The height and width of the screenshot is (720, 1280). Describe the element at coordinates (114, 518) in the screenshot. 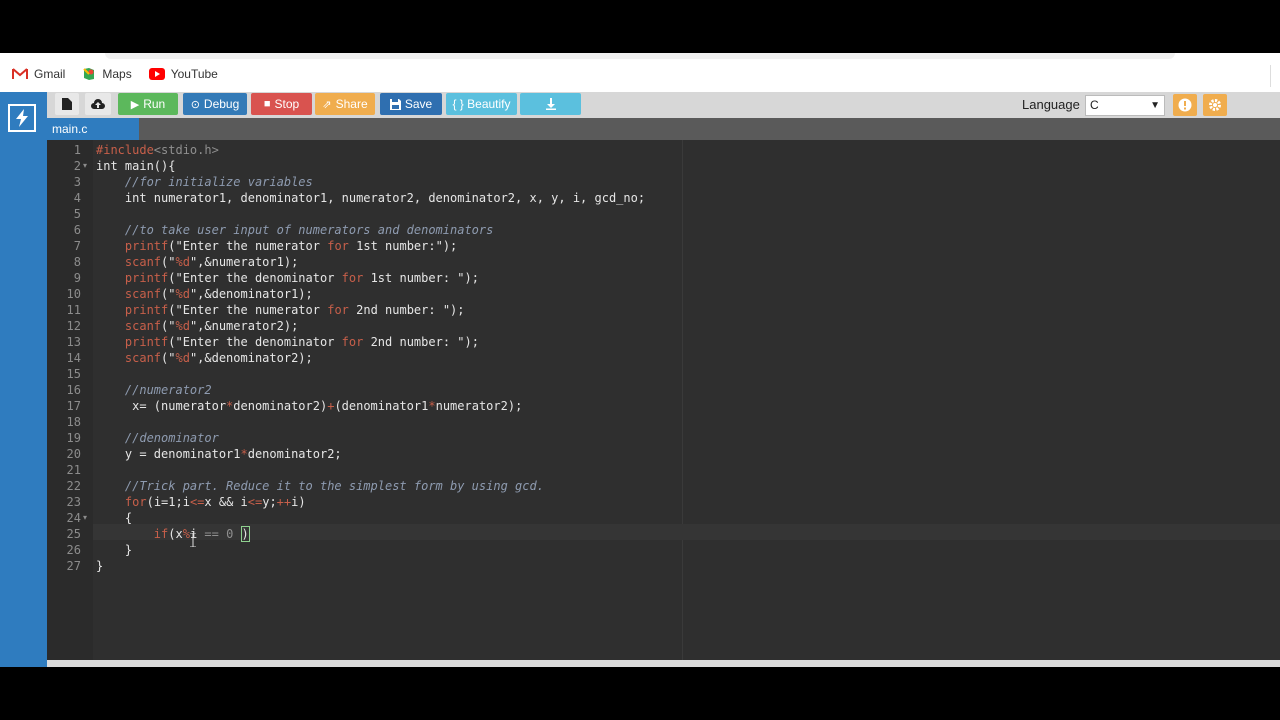

I see `code-line: {` at that location.